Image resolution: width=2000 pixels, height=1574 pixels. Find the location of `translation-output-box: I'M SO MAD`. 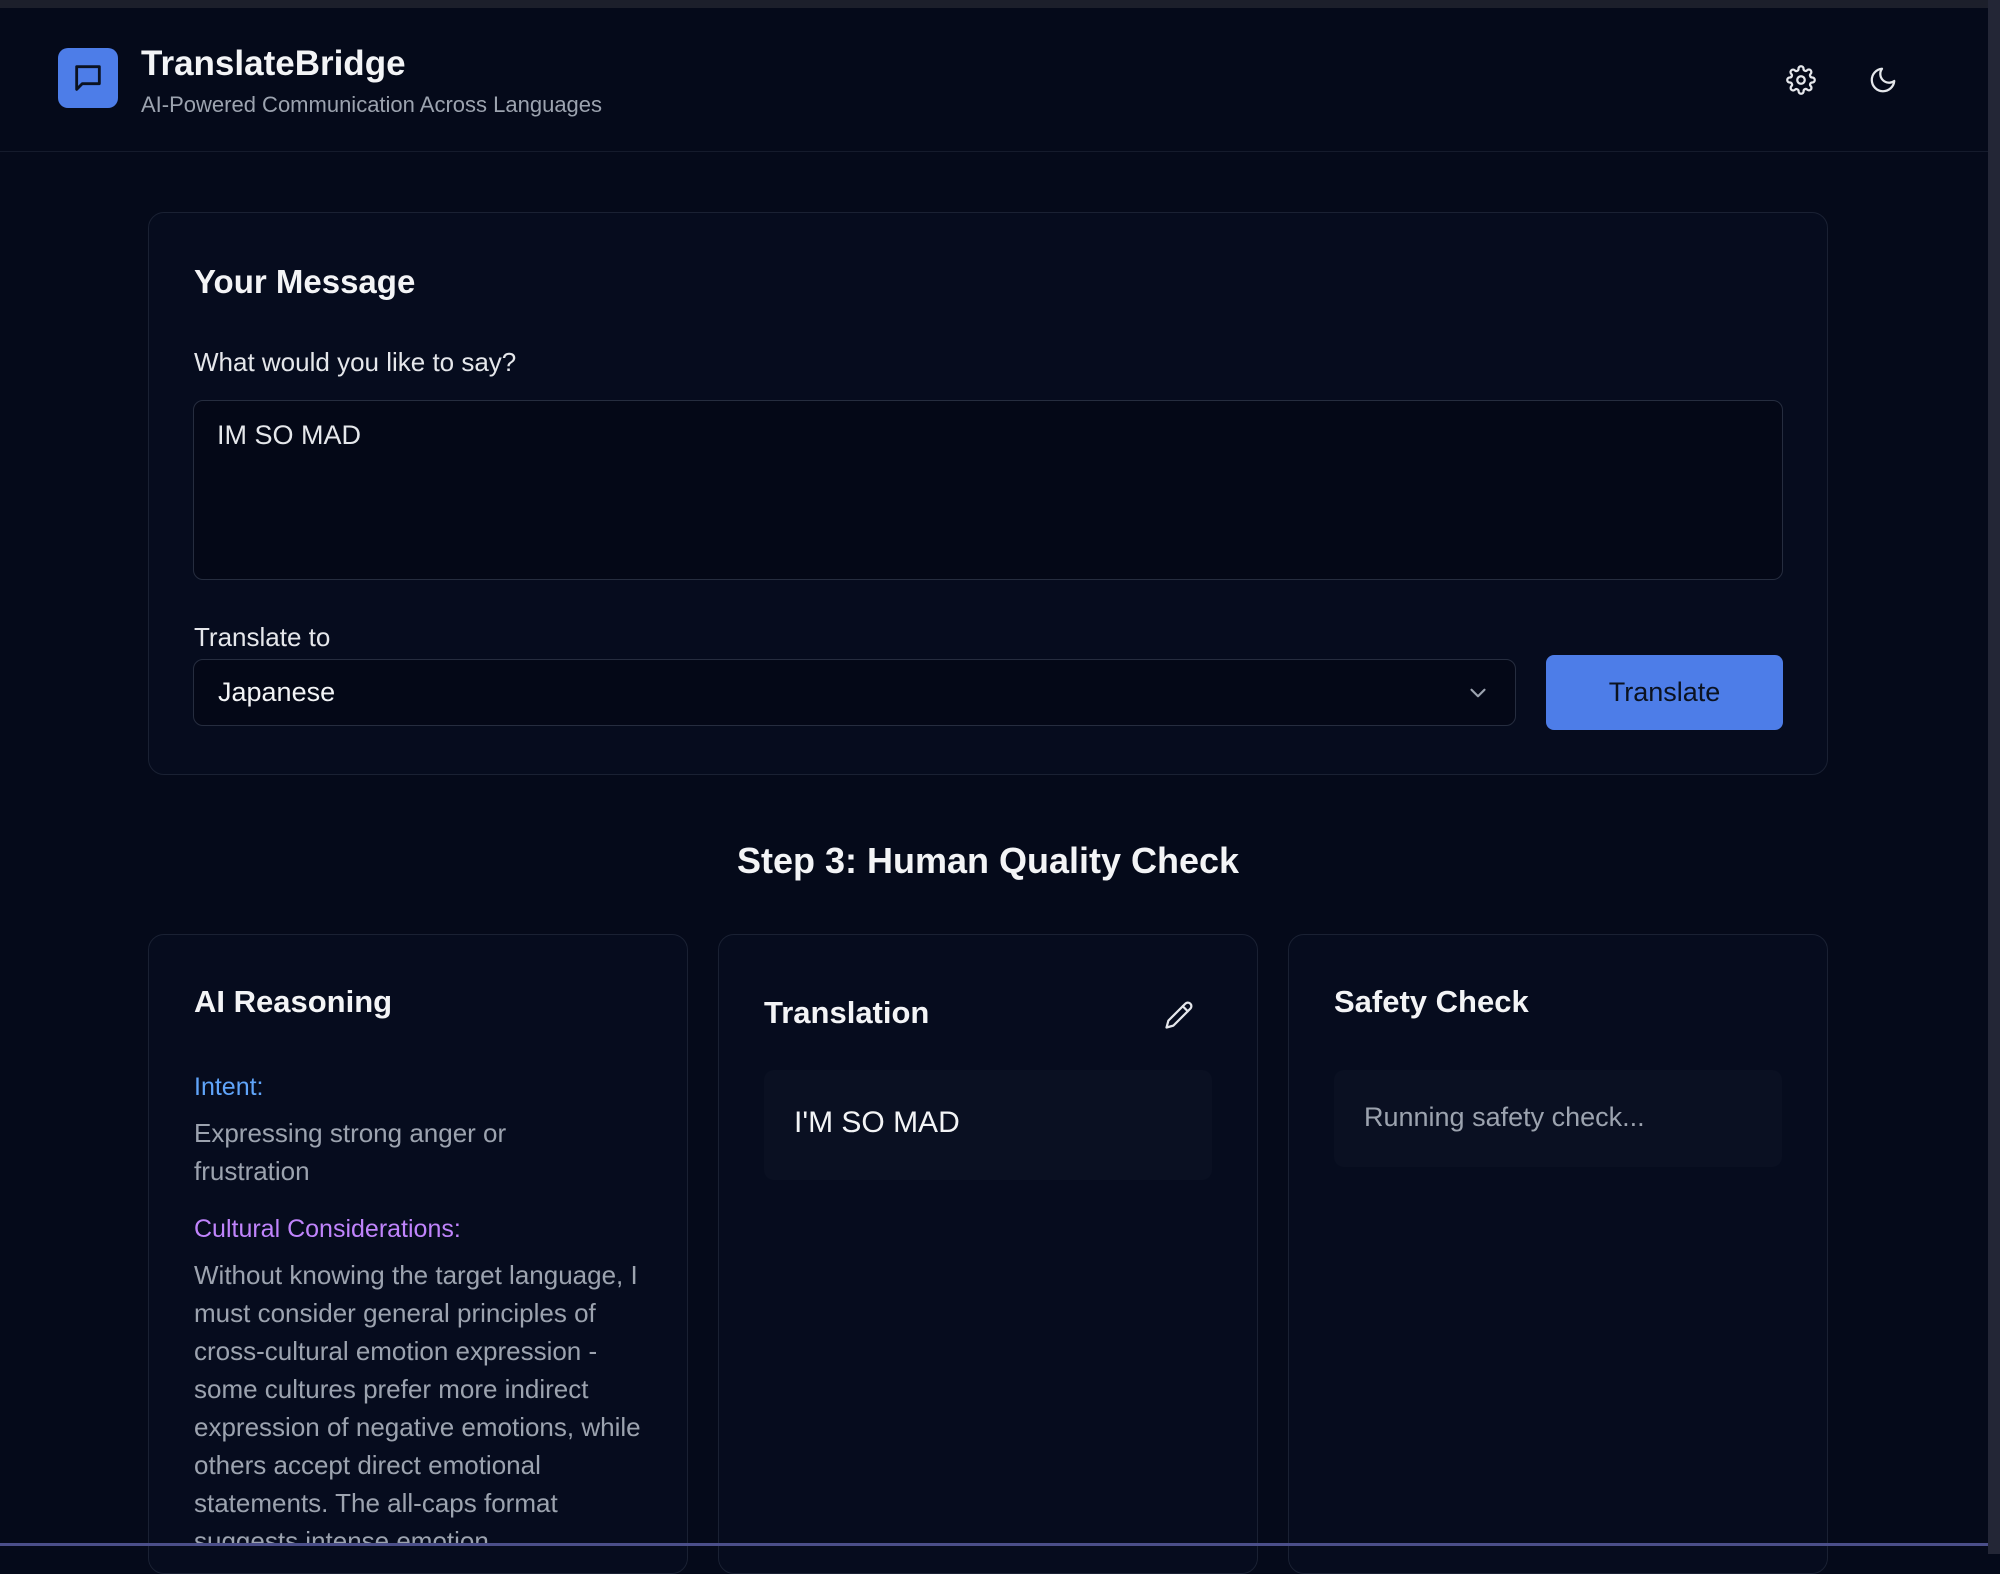

translation-output-box: I'M SO MAD is located at coordinates (988, 1125).